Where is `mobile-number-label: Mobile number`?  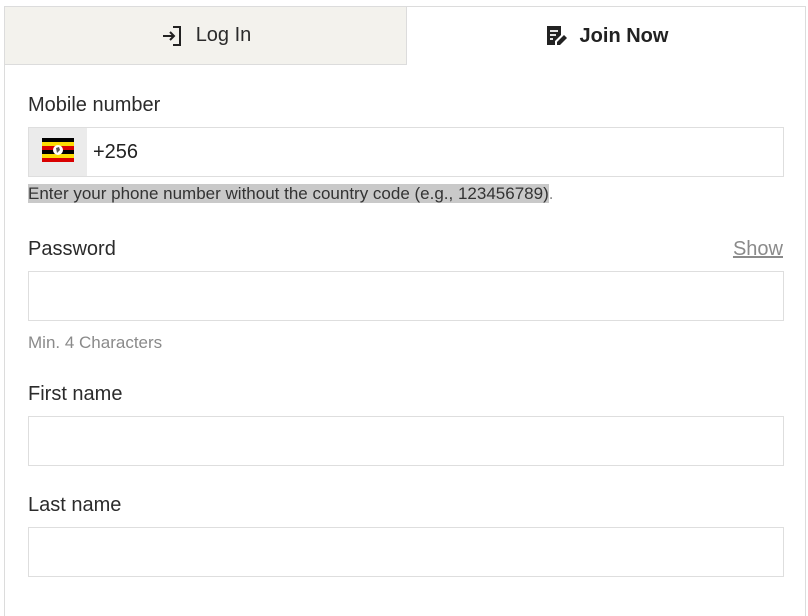 mobile-number-label: Mobile number is located at coordinates (94, 105).